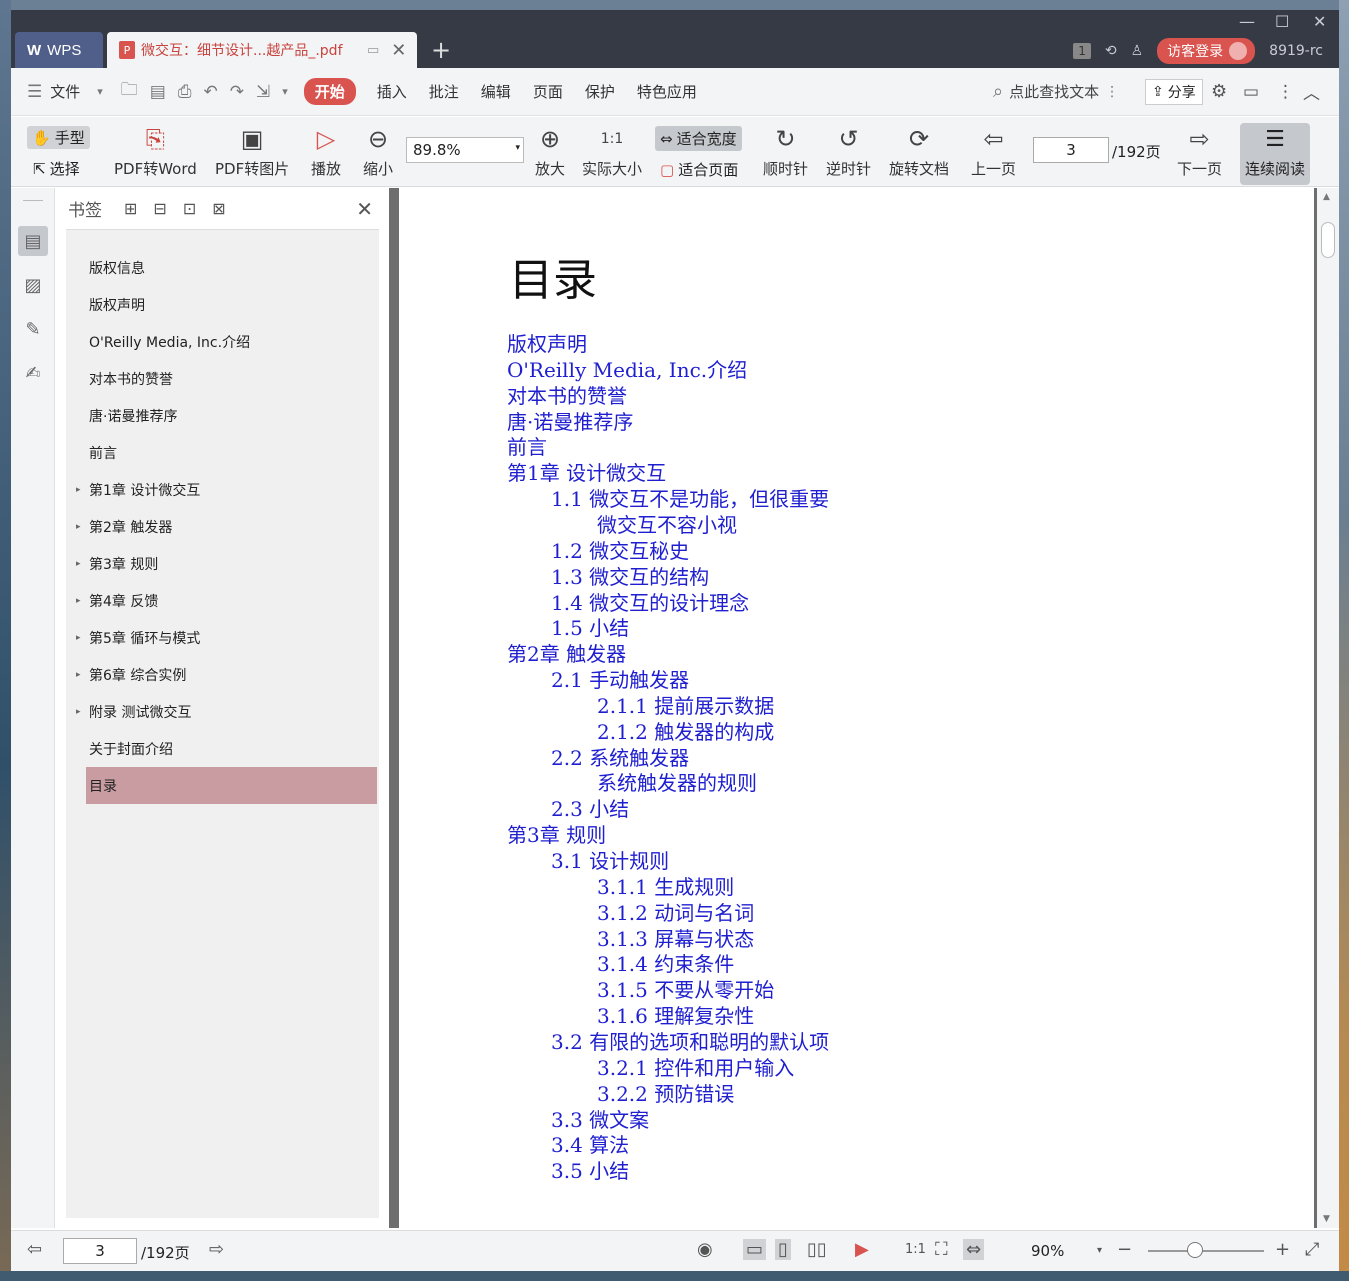  I want to click on bookmark-item: ▸ 第4章 反馈, so click(226, 600).